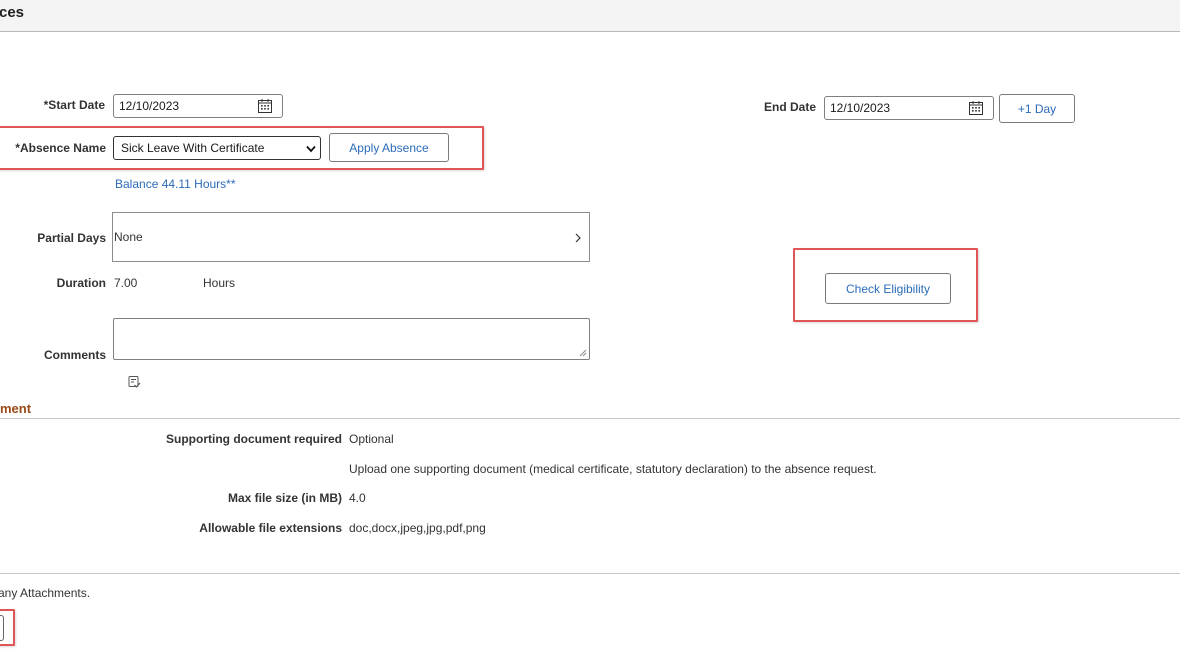  What do you see at coordinates (126, 283) in the screenshot?
I see `duration-value: 7.00` at bounding box center [126, 283].